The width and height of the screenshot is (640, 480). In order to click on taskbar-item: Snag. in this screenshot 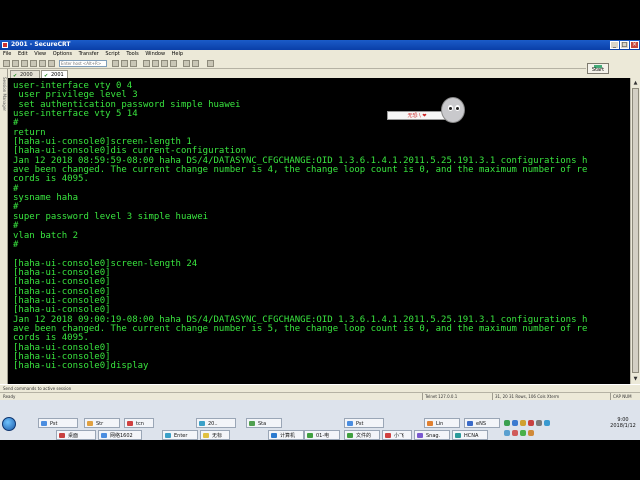, I will do `click(432, 435)`.